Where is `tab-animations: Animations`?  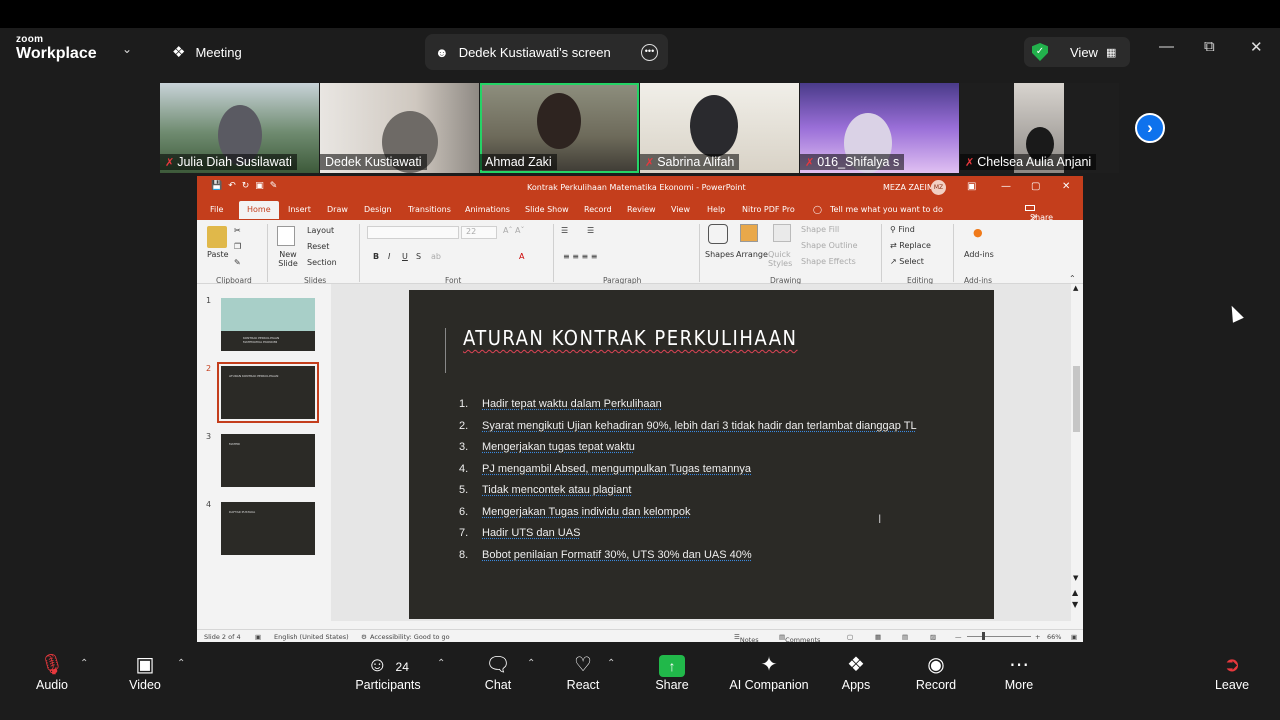
tab-animations: Animations is located at coordinates (487, 209).